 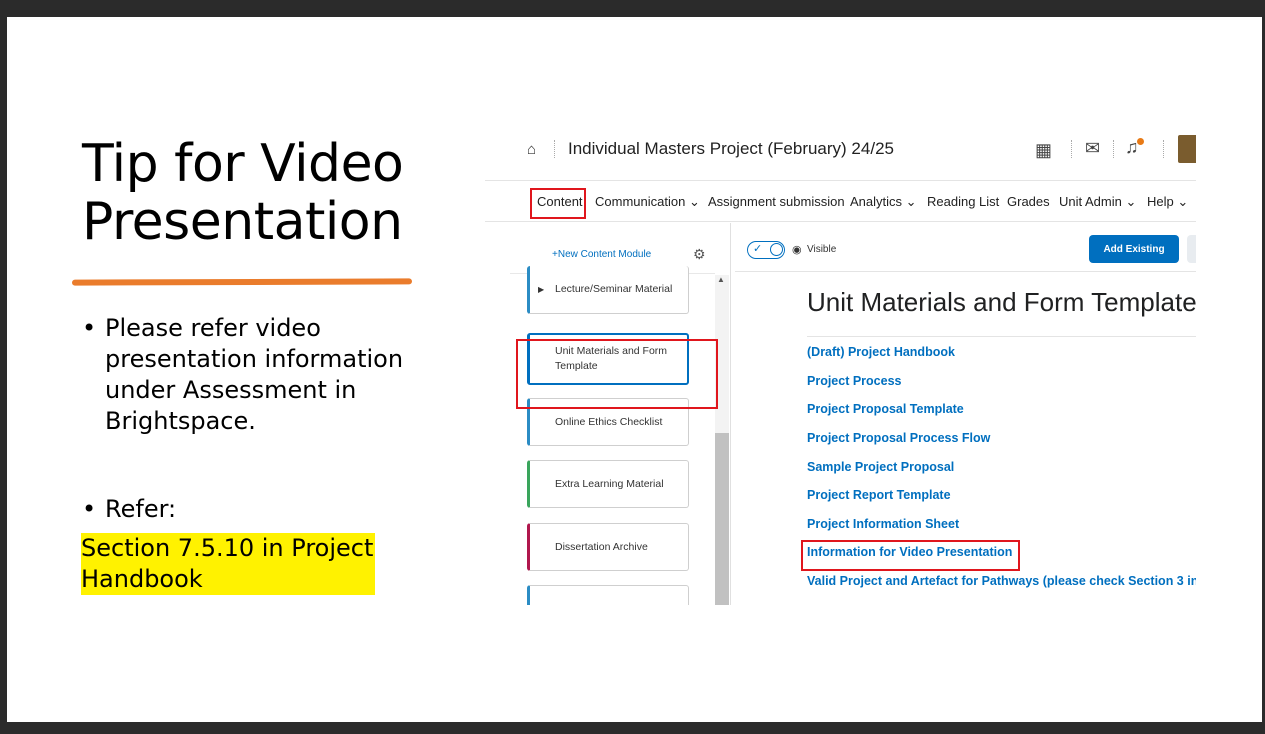 I want to click on nav-reading-list: Reading List, so click(x=963, y=201).